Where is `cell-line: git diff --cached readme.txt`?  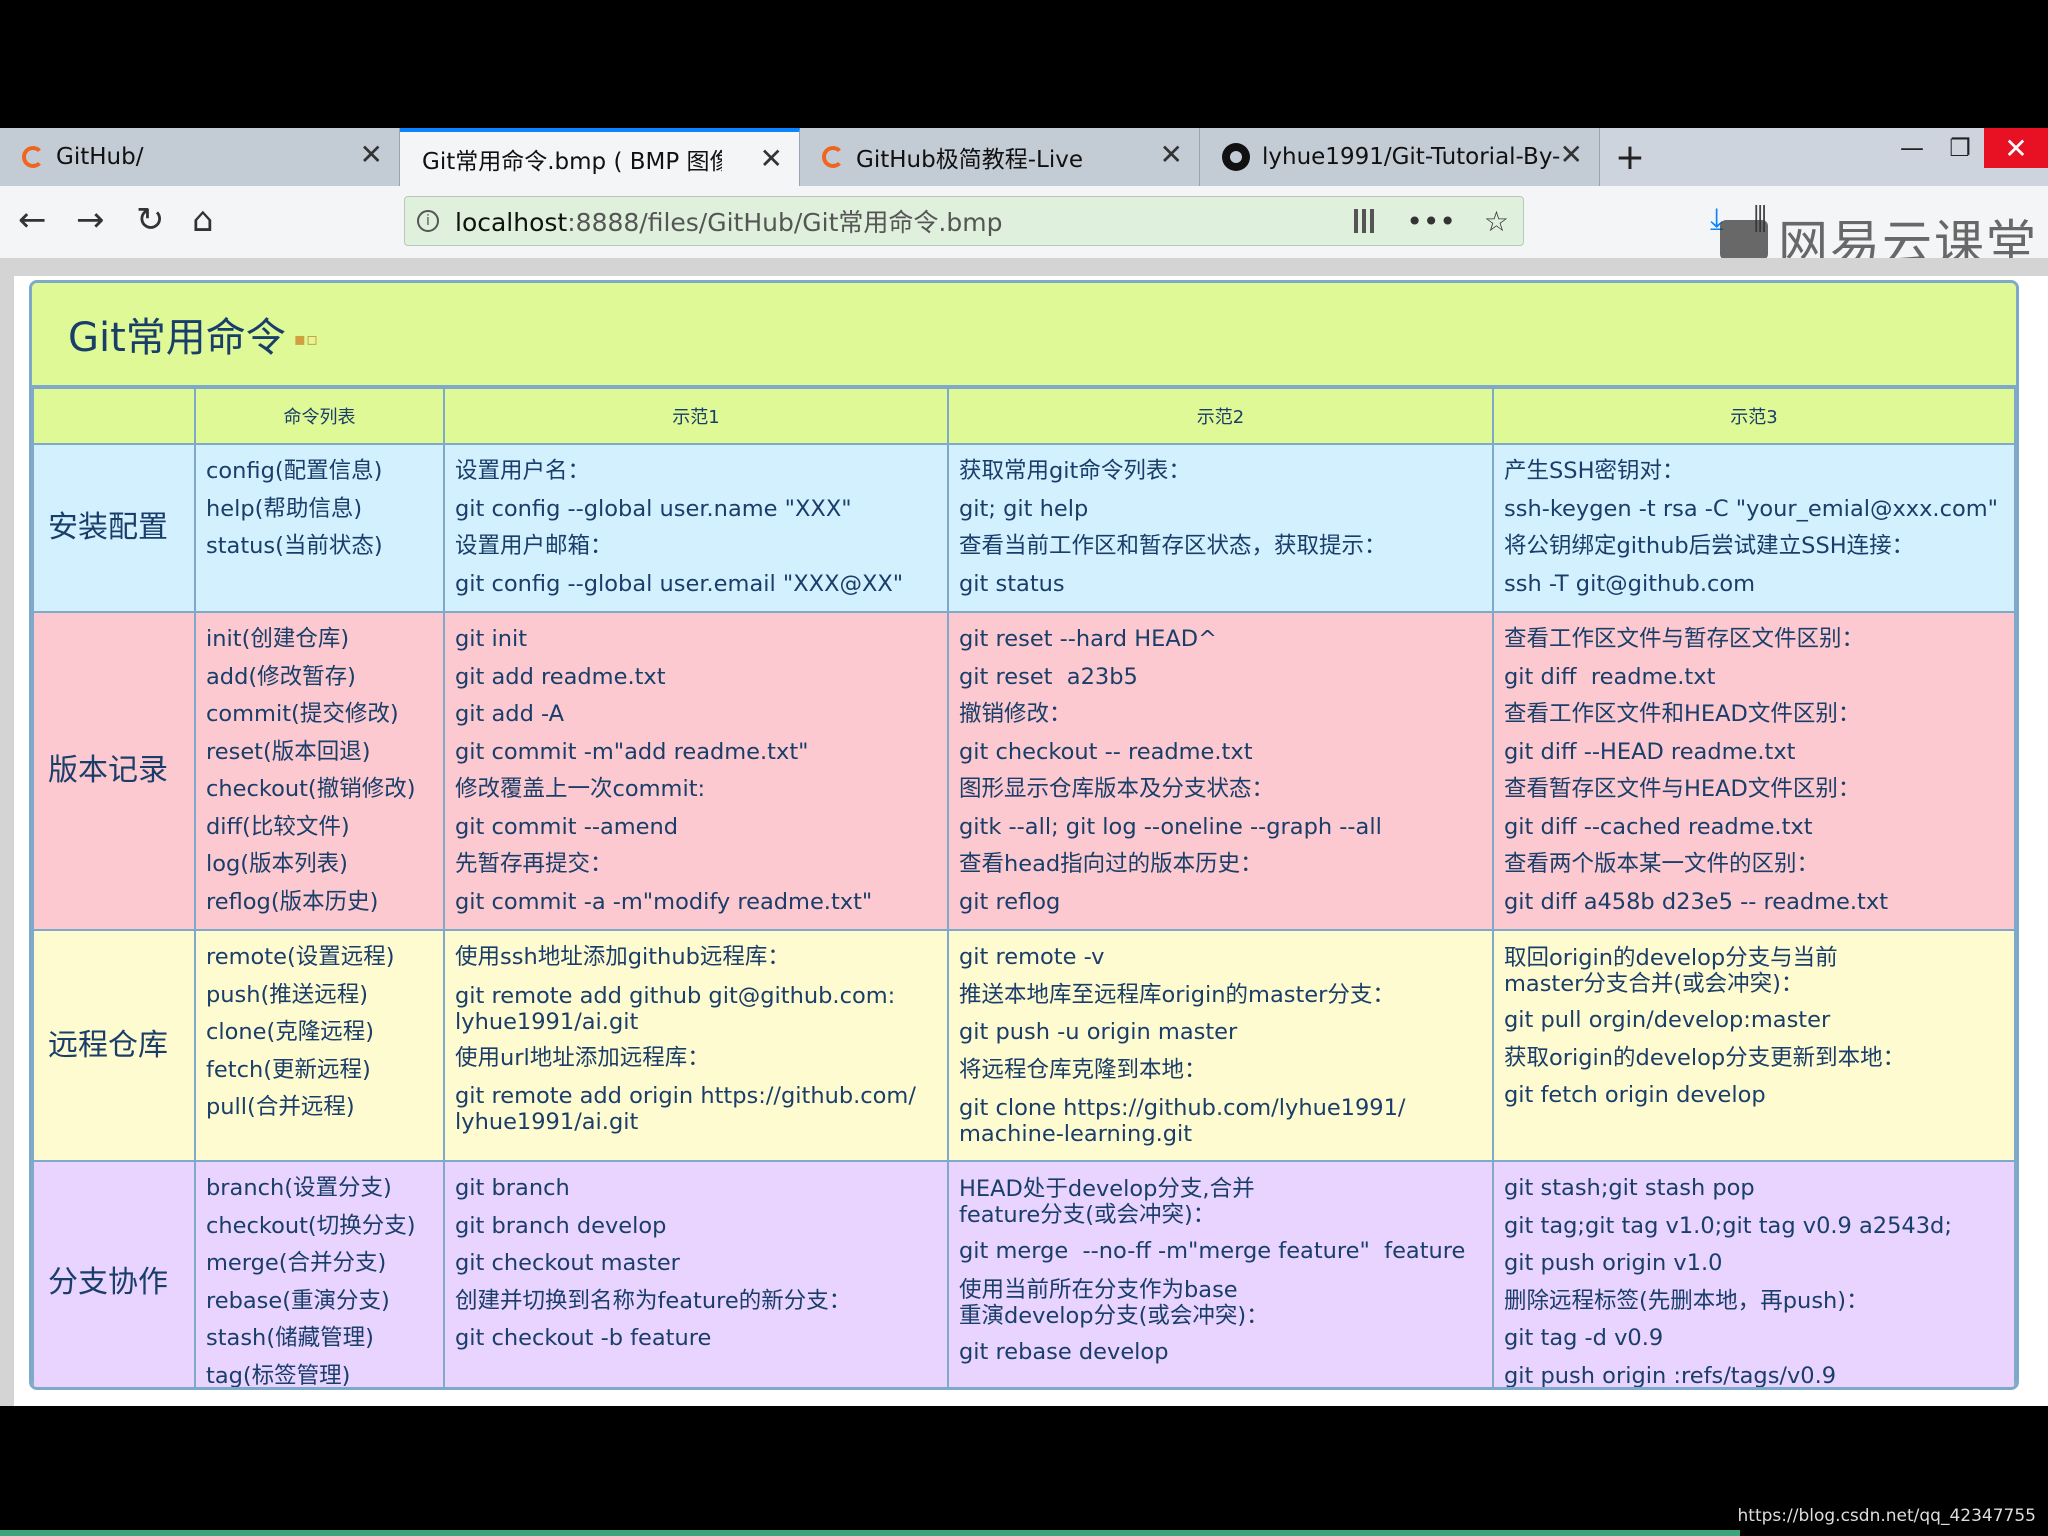
cell-line: git diff --cached readme.txt is located at coordinates (1658, 826).